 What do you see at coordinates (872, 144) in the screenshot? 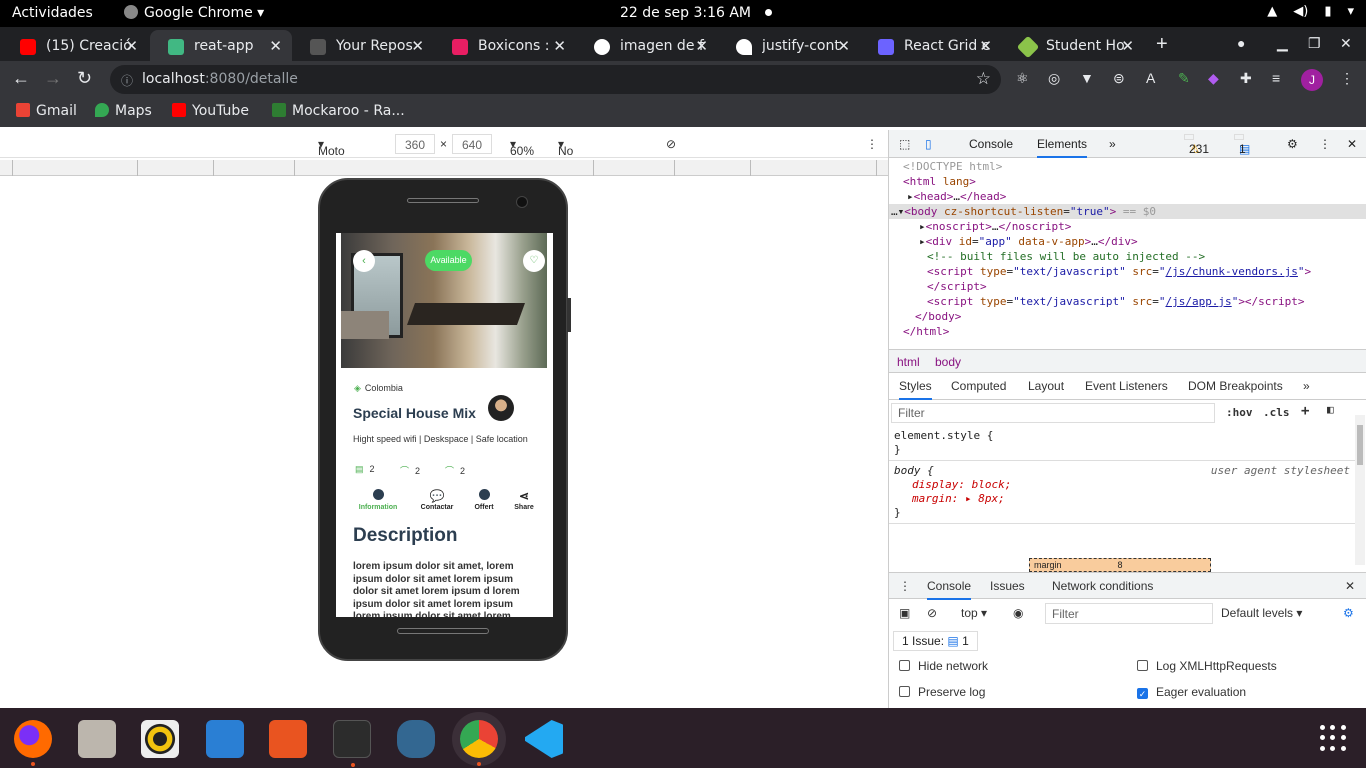
I see `more-options-icon: ⋮` at bounding box center [872, 144].